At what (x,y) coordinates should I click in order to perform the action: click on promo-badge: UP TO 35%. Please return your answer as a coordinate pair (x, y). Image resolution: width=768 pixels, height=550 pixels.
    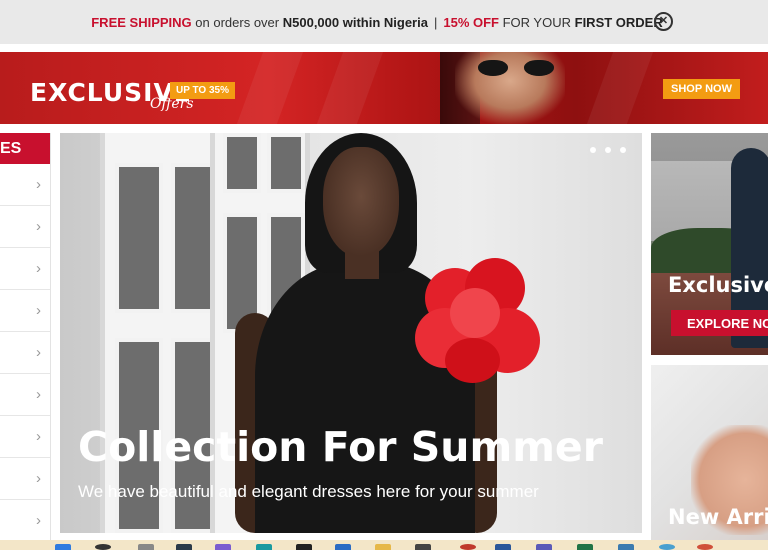
    Looking at the image, I should click on (202, 90).